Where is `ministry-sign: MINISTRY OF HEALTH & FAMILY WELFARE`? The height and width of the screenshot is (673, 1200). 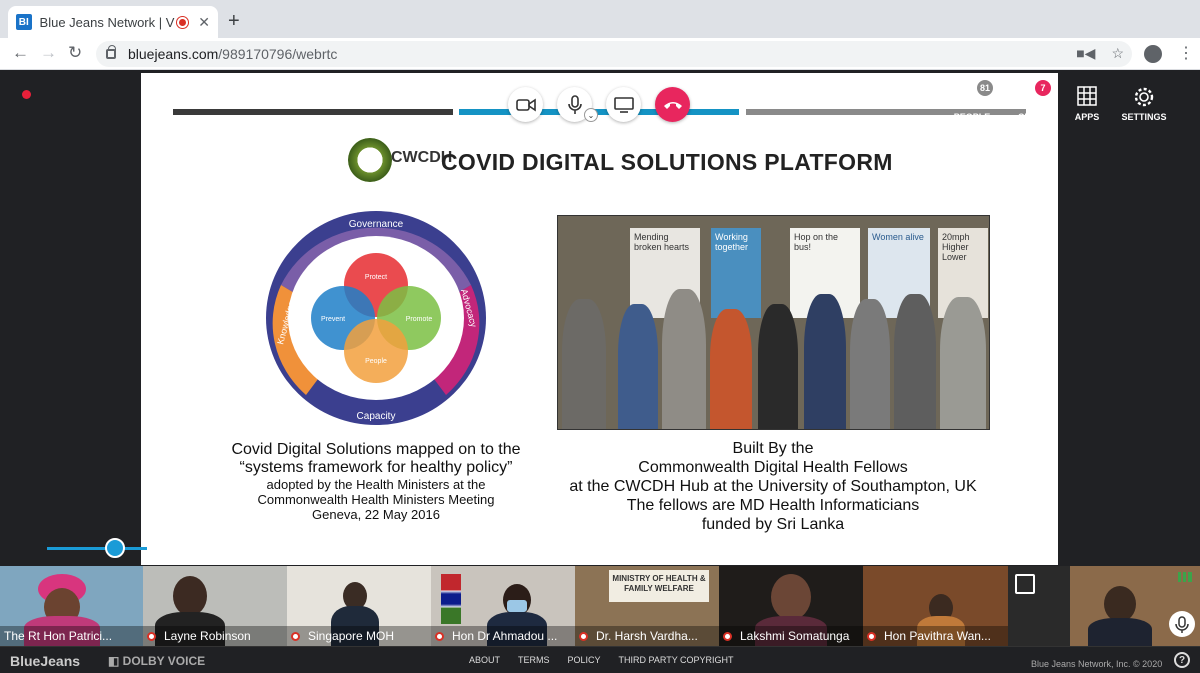 ministry-sign: MINISTRY OF HEALTH & FAMILY WELFARE is located at coordinates (659, 586).